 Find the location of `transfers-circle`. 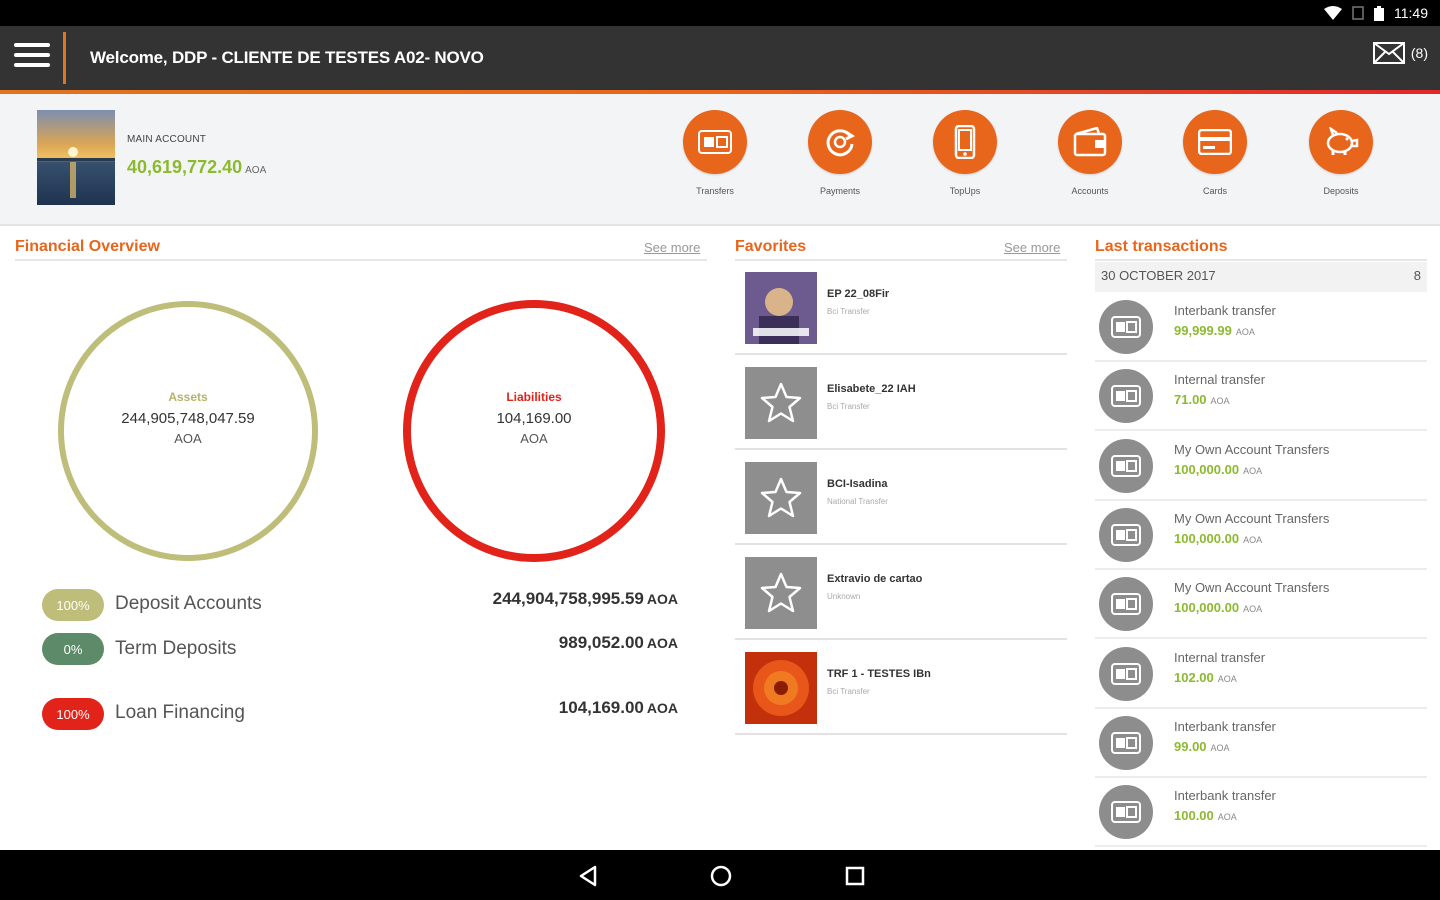

transfers-circle is located at coordinates (715, 142).